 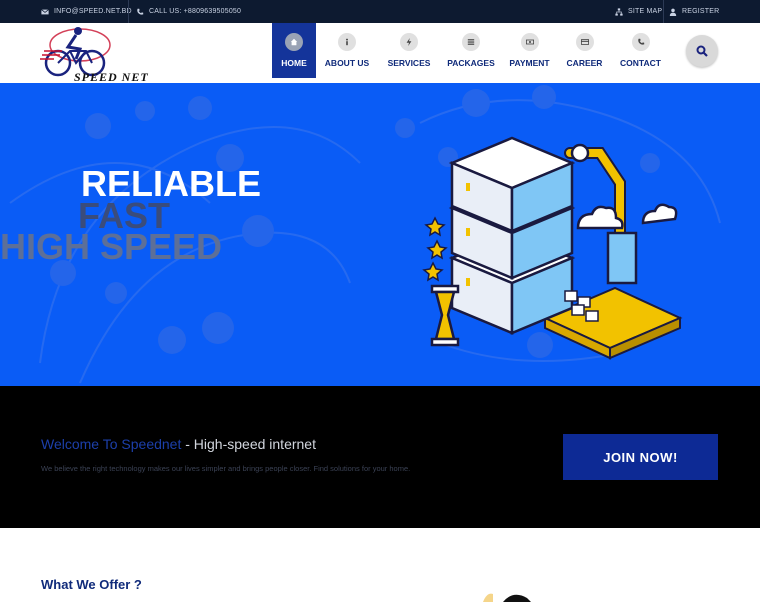 What do you see at coordinates (409, 63) in the screenshot?
I see `nav-label: SERVICES` at bounding box center [409, 63].